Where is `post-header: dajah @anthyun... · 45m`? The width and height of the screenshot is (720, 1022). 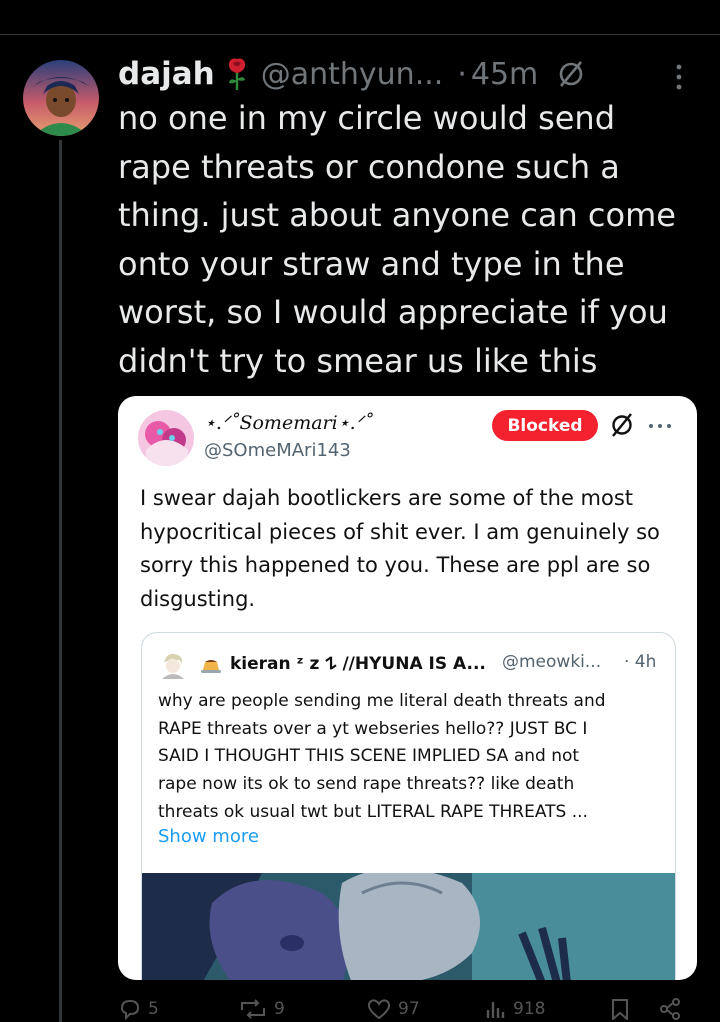
post-header: dajah @anthyun... · 45m is located at coordinates (352, 74).